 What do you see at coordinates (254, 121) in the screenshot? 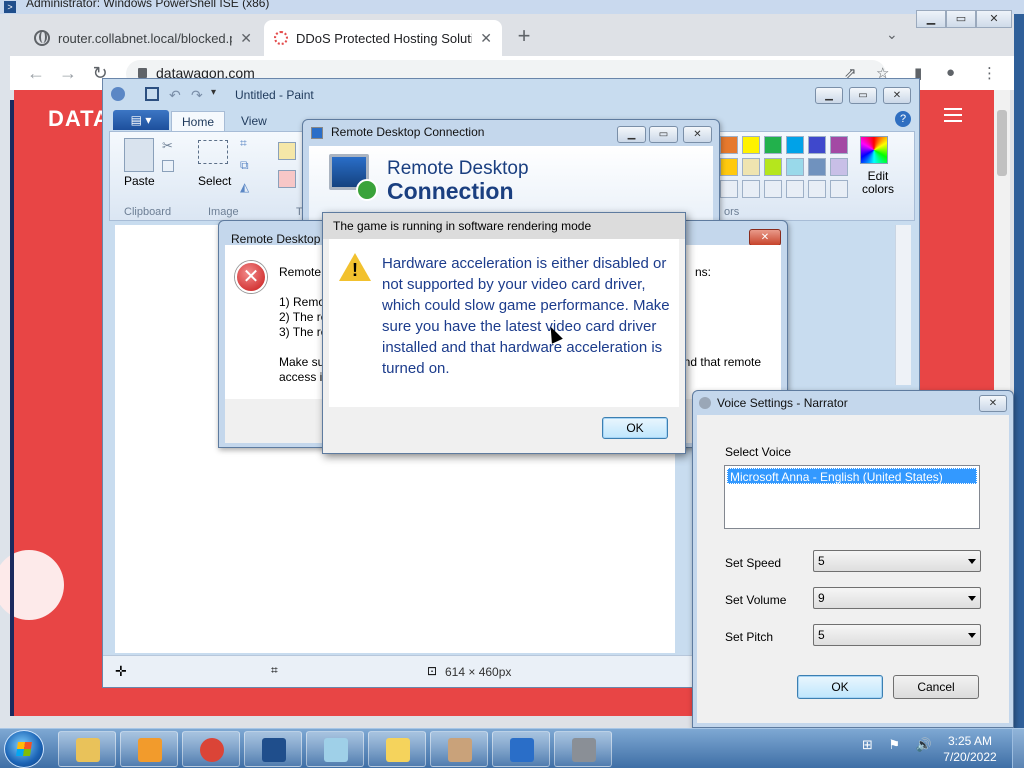
I see `tab-view: View` at bounding box center [254, 121].